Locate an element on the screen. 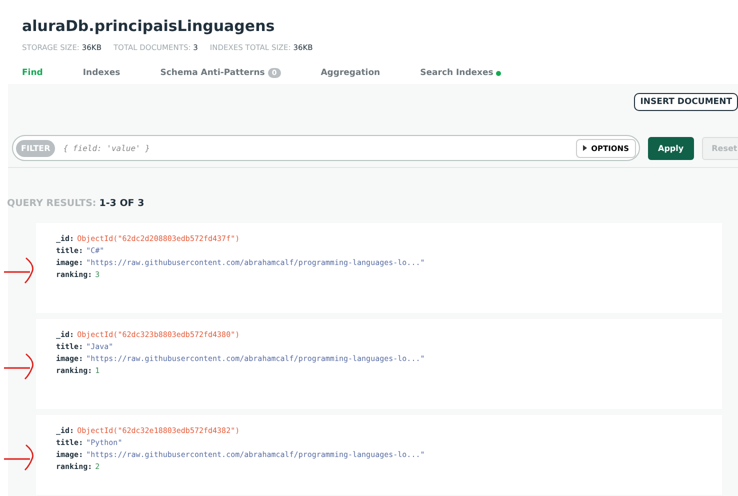 The image size is (738, 496). insert-document-button: INSERT DOCUMENT is located at coordinates (686, 102).